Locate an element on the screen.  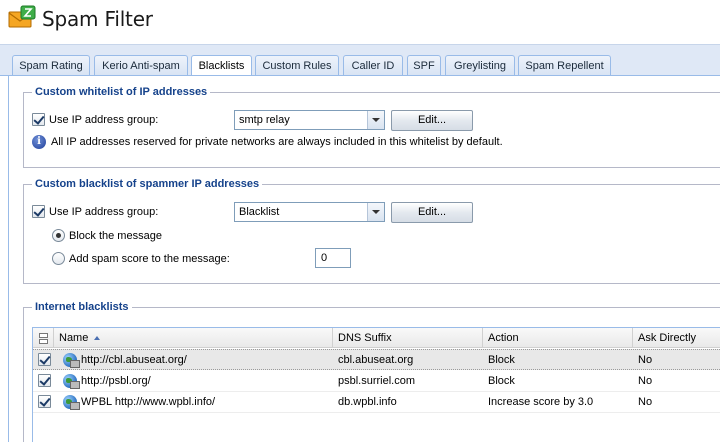
spam-score-input: 0 is located at coordinates (333, 258).